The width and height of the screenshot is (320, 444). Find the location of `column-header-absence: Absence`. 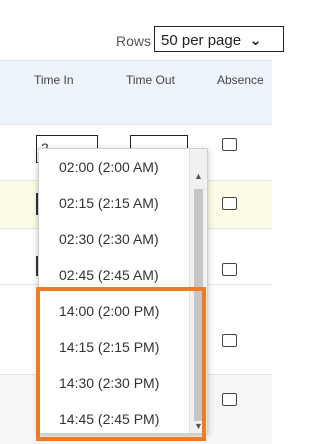

column-header-absence: Absence is located at coordinates (240, 80).